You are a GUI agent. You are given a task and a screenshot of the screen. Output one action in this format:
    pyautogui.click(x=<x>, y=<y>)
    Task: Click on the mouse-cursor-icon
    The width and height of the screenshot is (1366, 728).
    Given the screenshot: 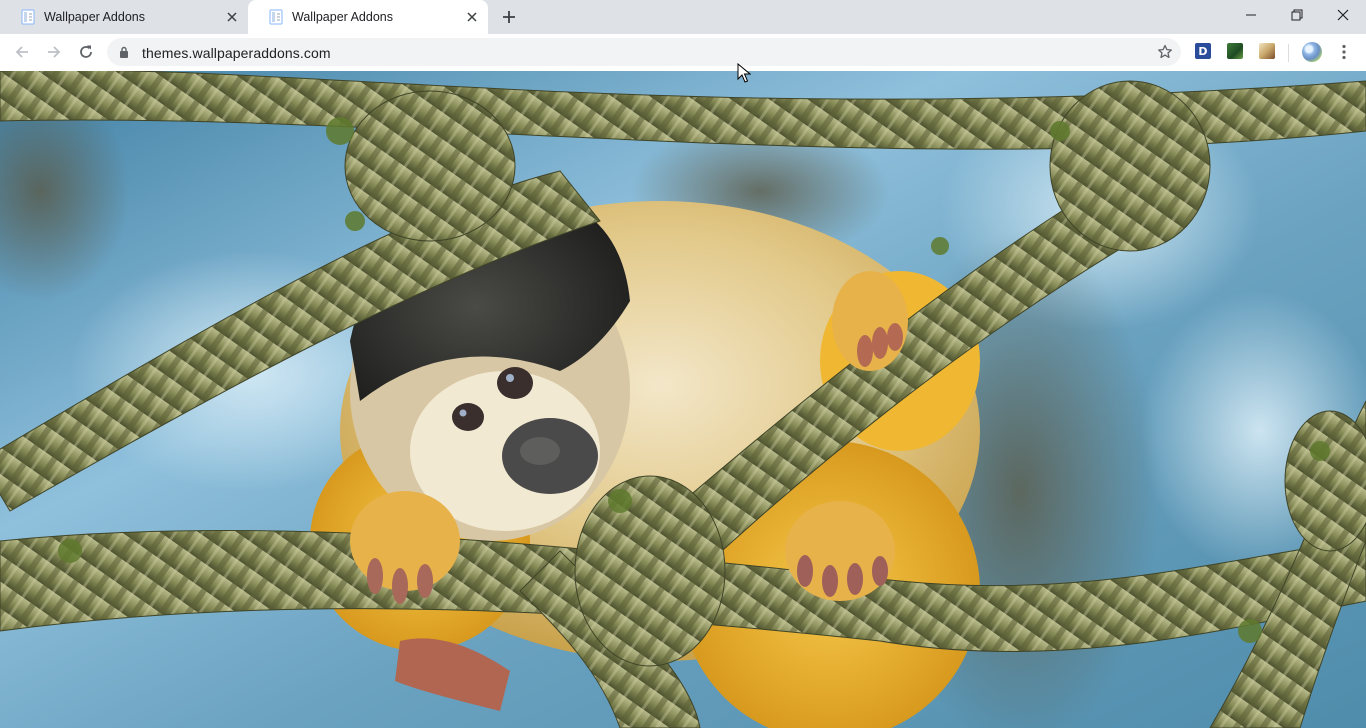 What is the action you would take?
    pyautogui.click(x=744, y=73)
    